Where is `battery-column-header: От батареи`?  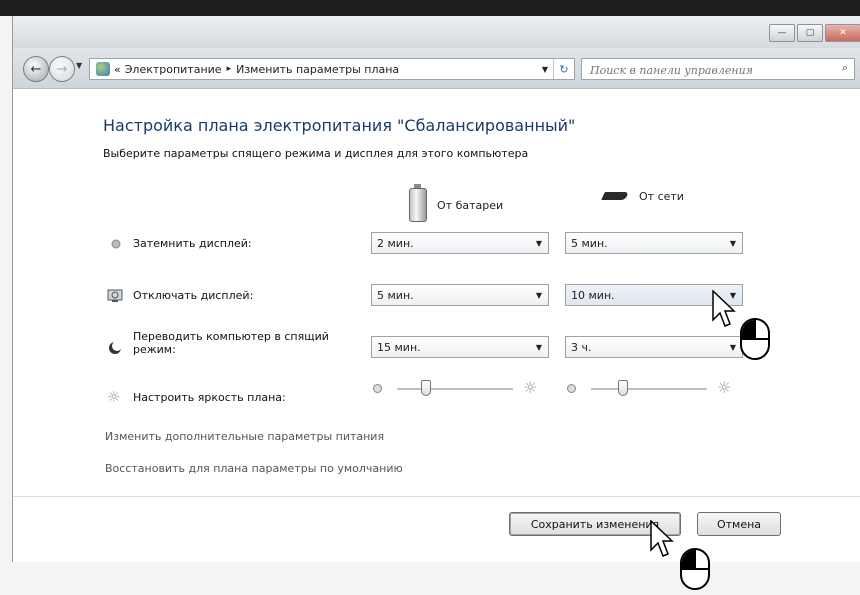 battery-column-header: От батареи is located at coordinates (456, 203).